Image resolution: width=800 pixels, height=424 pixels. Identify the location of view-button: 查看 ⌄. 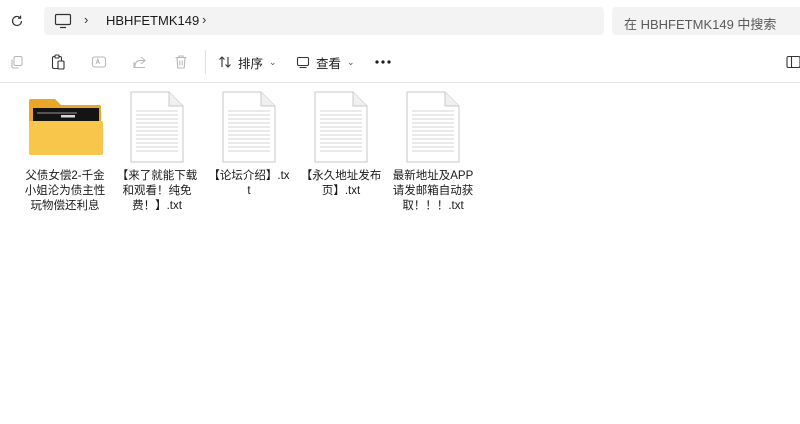
(325, 62).